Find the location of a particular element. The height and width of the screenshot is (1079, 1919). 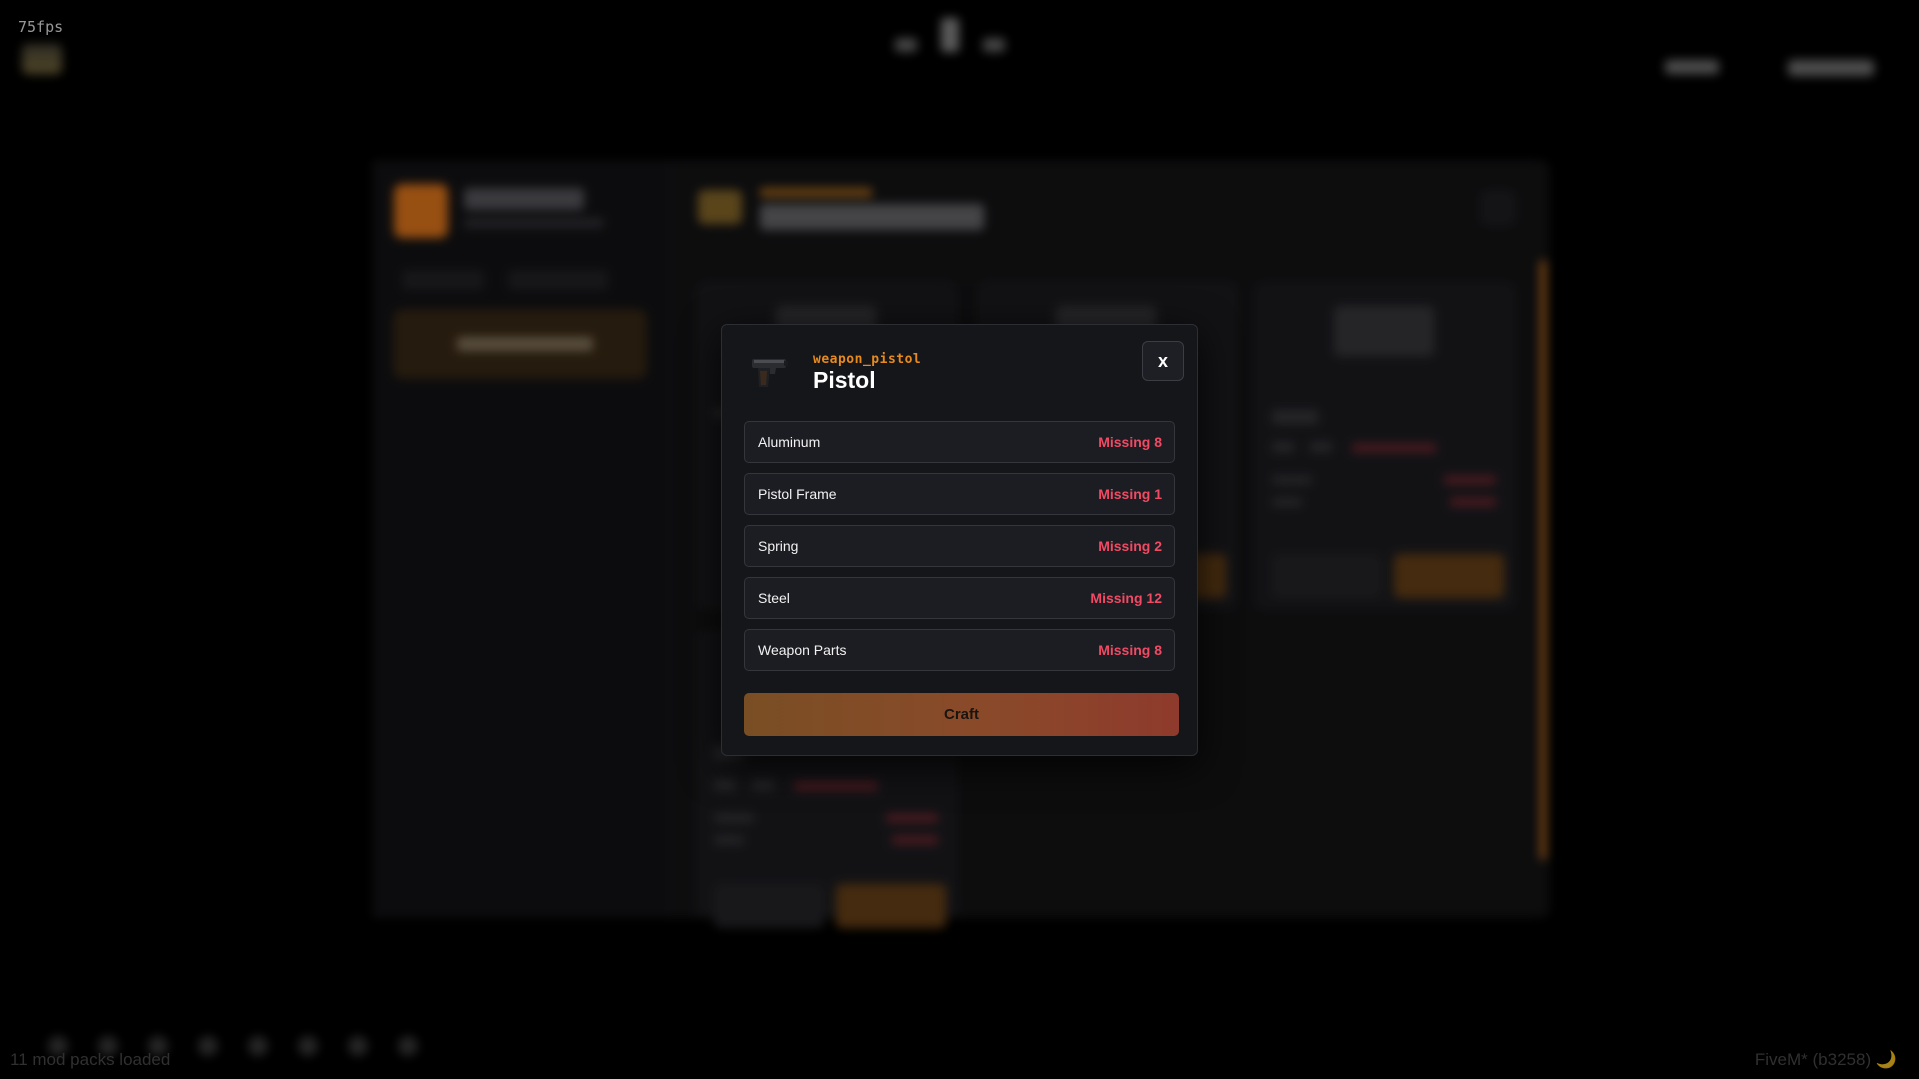

close-button: x is located at coordinates (1163, 361).